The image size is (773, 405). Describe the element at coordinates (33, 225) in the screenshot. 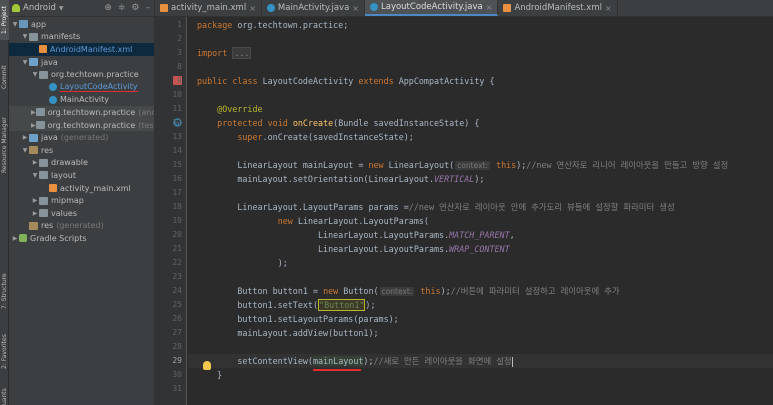

I see `resource-folder-icon` at that location.